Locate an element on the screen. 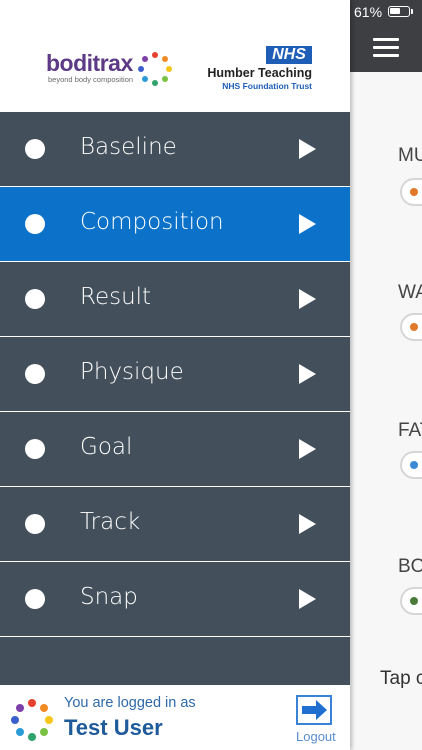  metric-toggle-bone is located at coordinates (411, 601).